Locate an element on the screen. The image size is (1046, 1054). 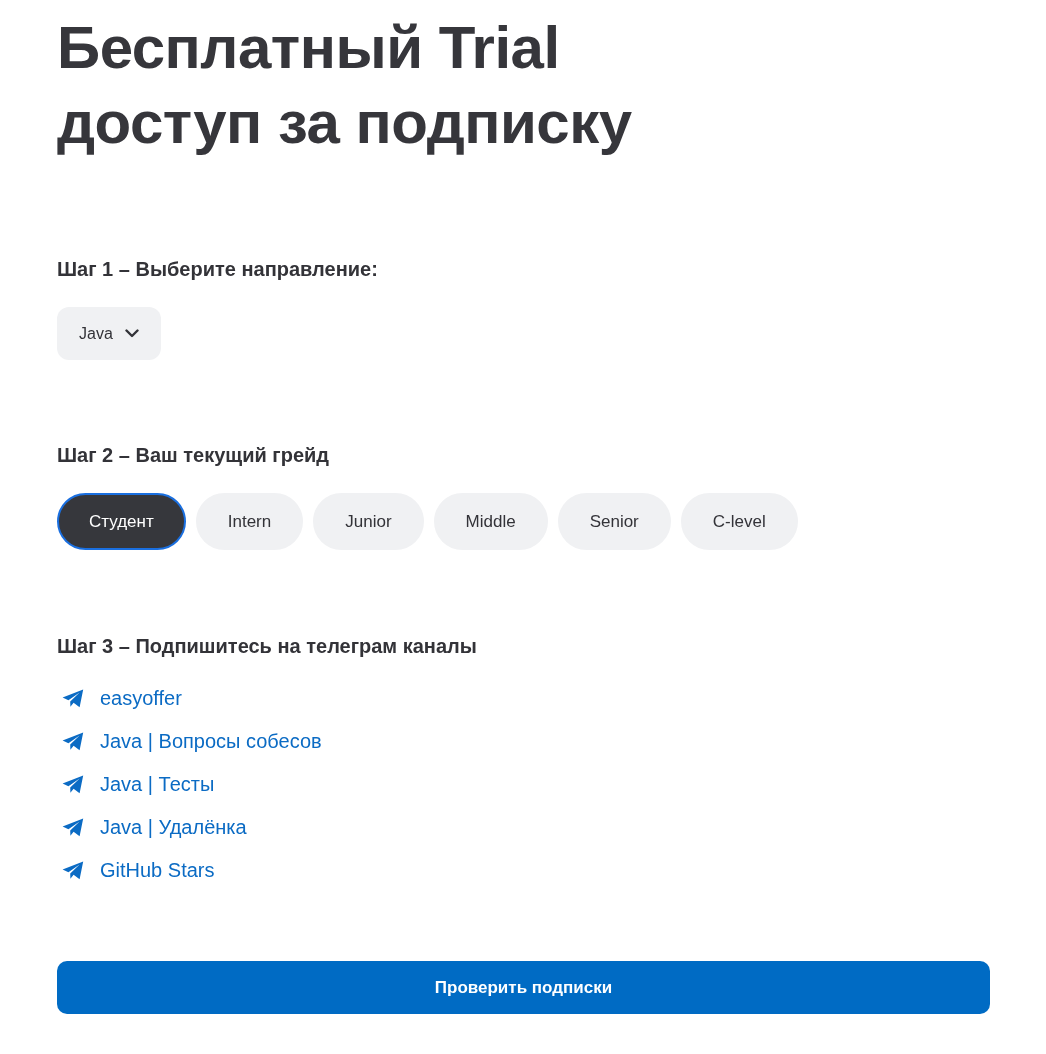
grade-option: Junior is located at coordinates (368, 521).